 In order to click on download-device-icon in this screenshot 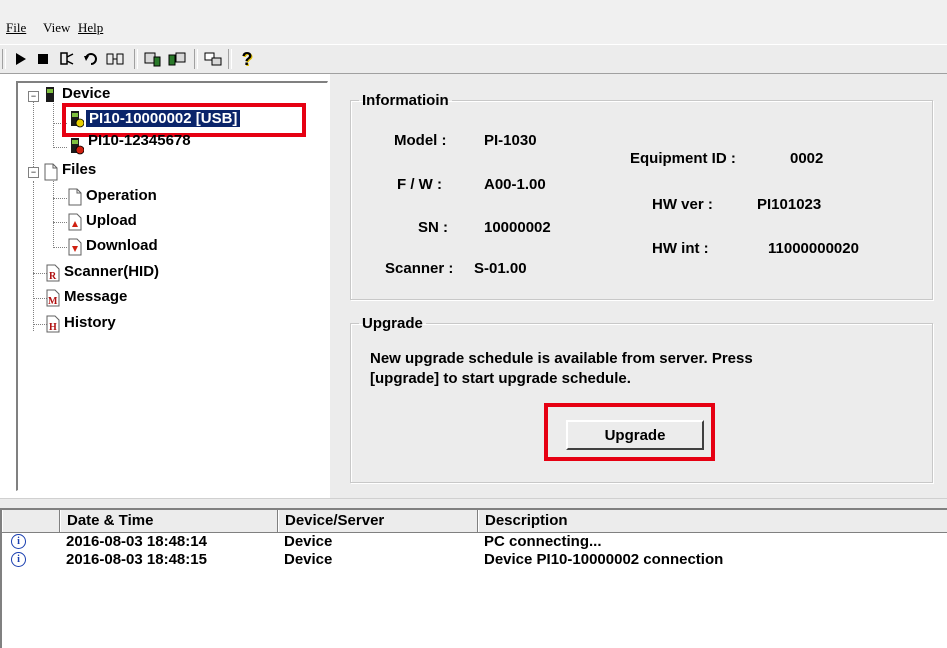, I will do `click(177, 59)`.